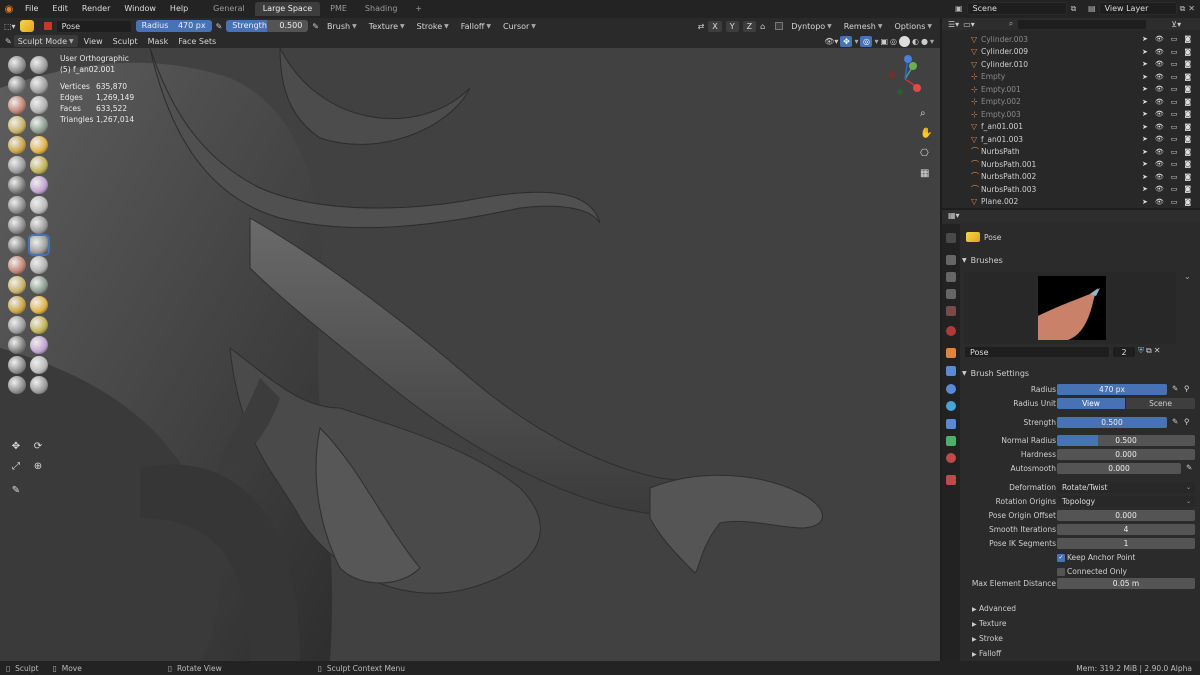 The image size is (1200, 675). Describe the element at coordinates (39, 185) in the screenshot. I see `multiplane-scrape-tool-icon` at that location.